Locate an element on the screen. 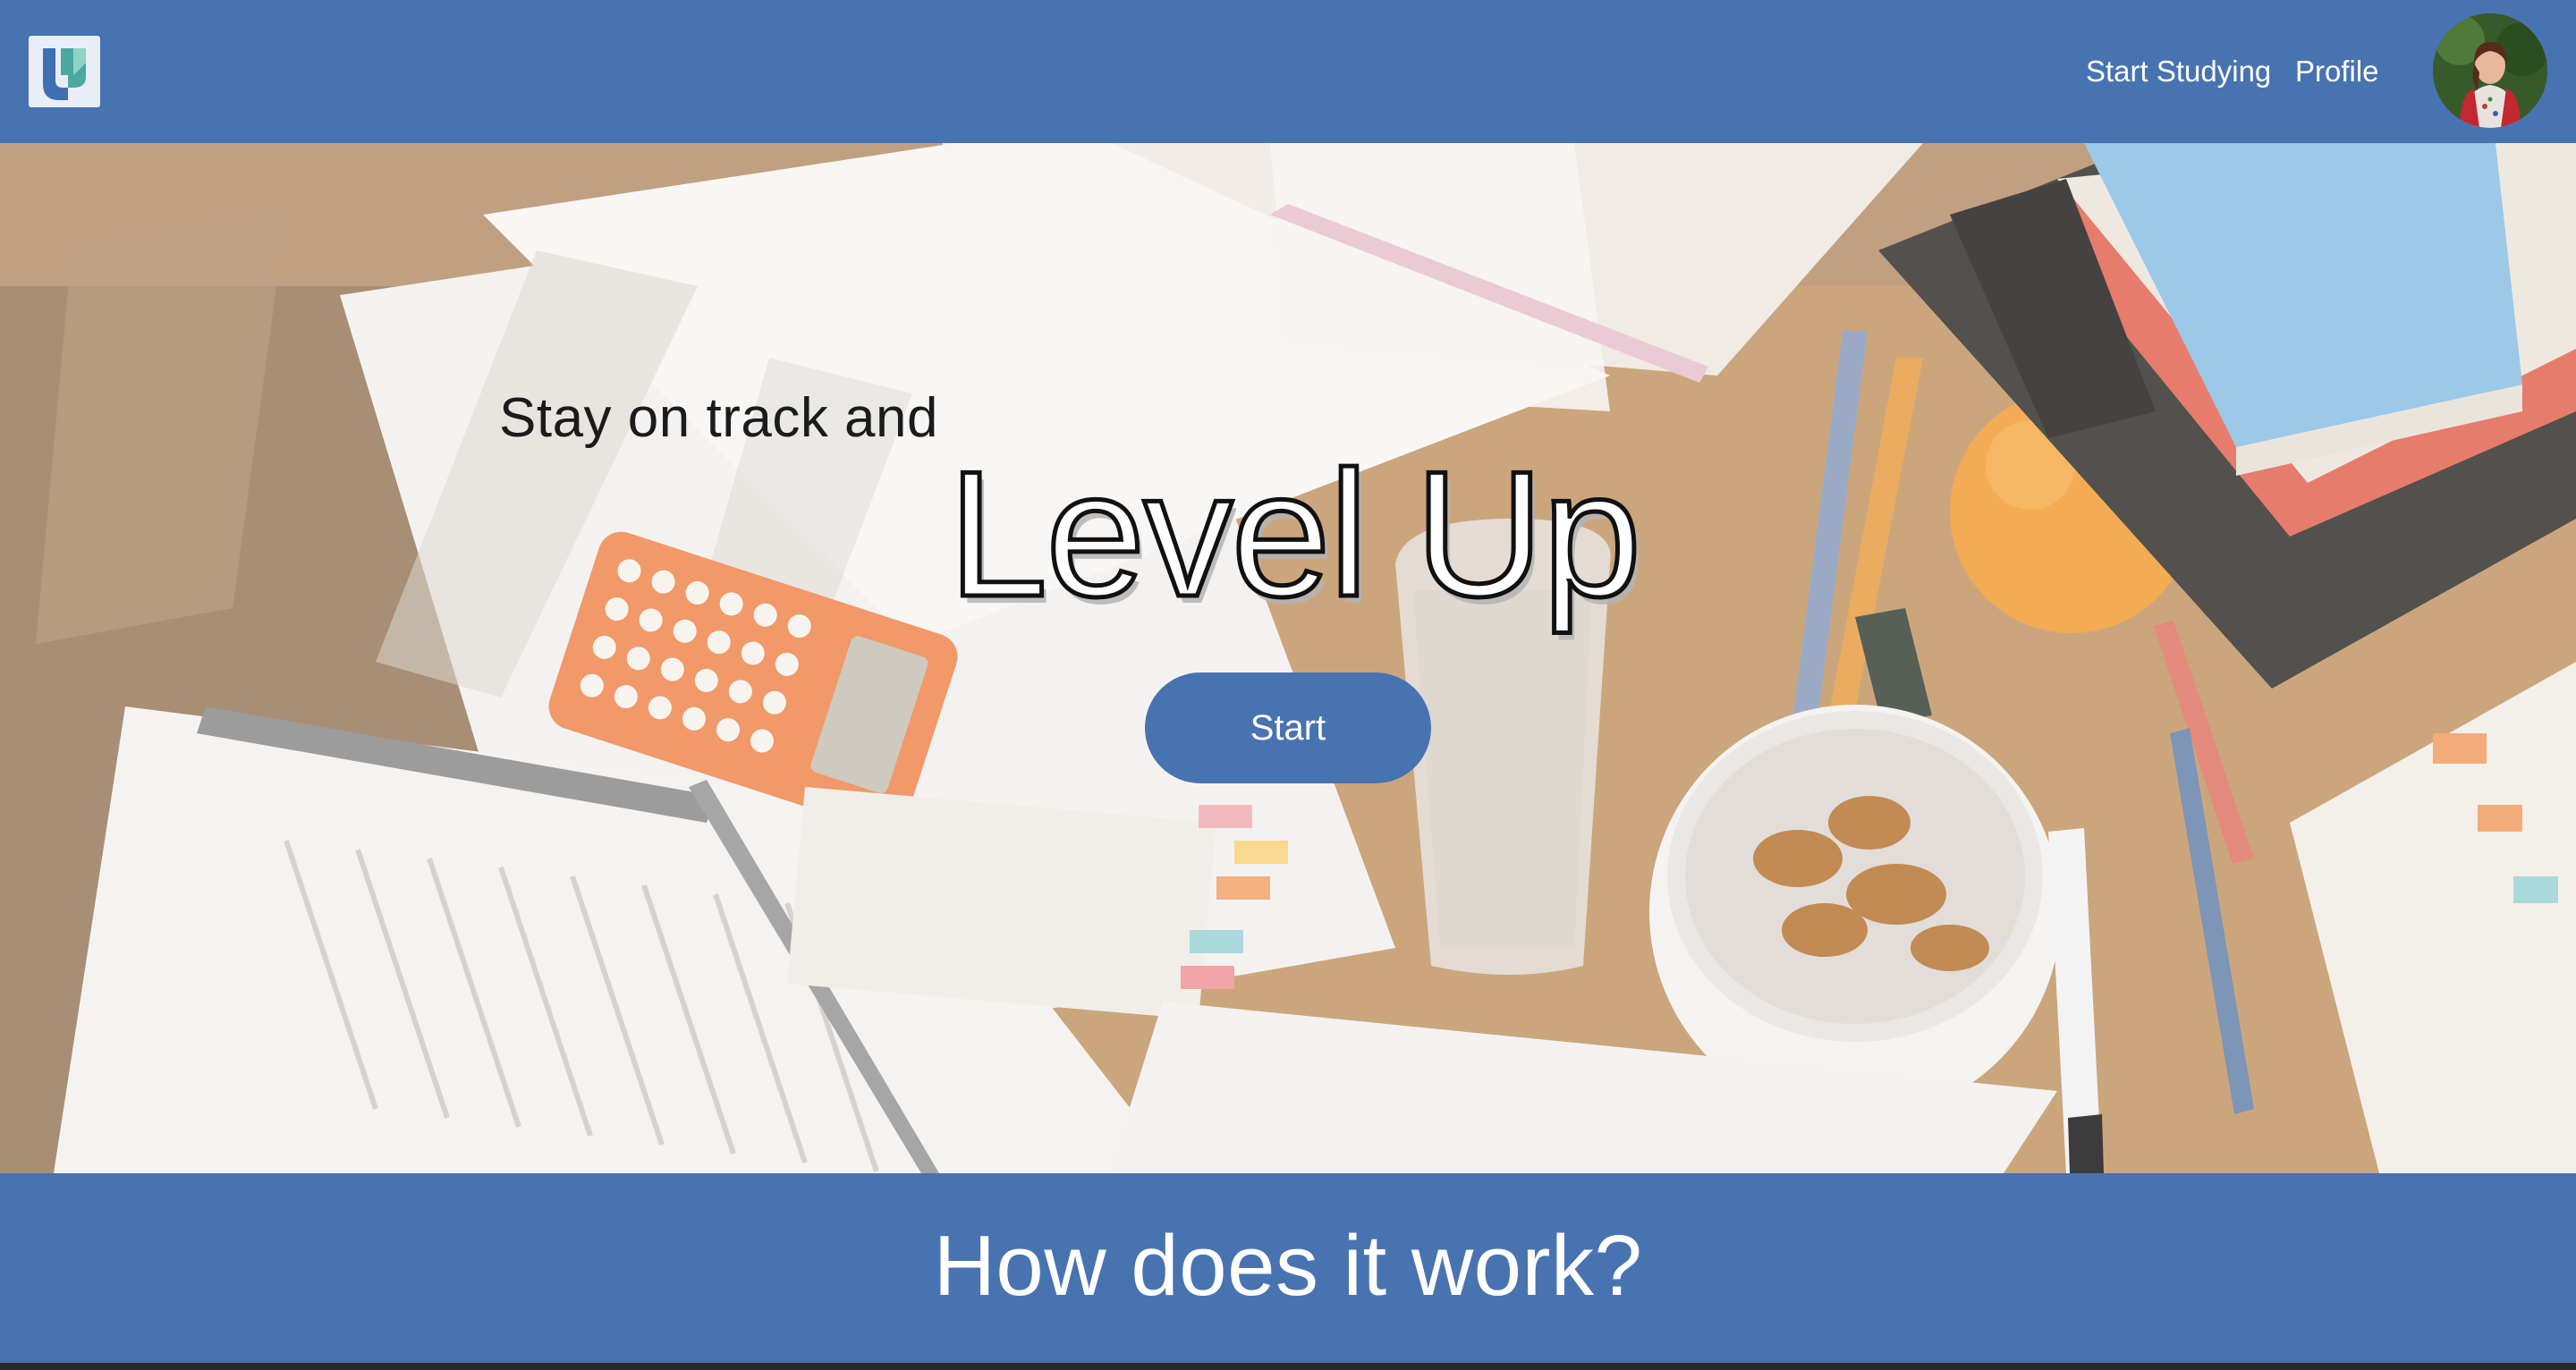  hero-headline: Level Up is located at coordinates (1294, 535).